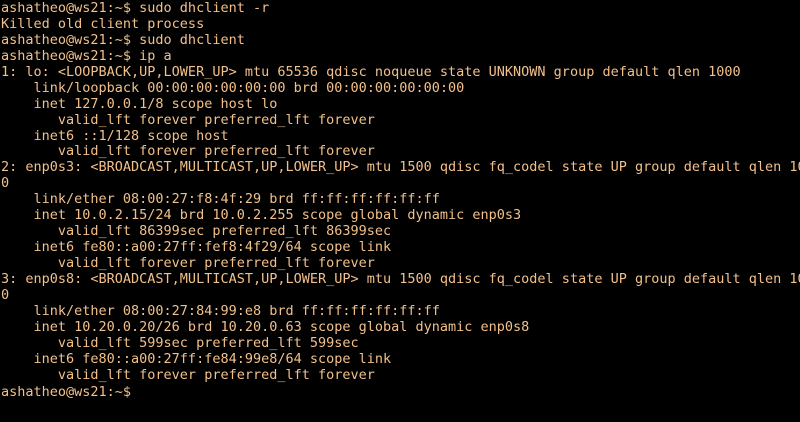  Describe the element at coordinates (70, 391) in the screenshot. I see `shell-prompt: ashatheo@ws21:~$` at that location.